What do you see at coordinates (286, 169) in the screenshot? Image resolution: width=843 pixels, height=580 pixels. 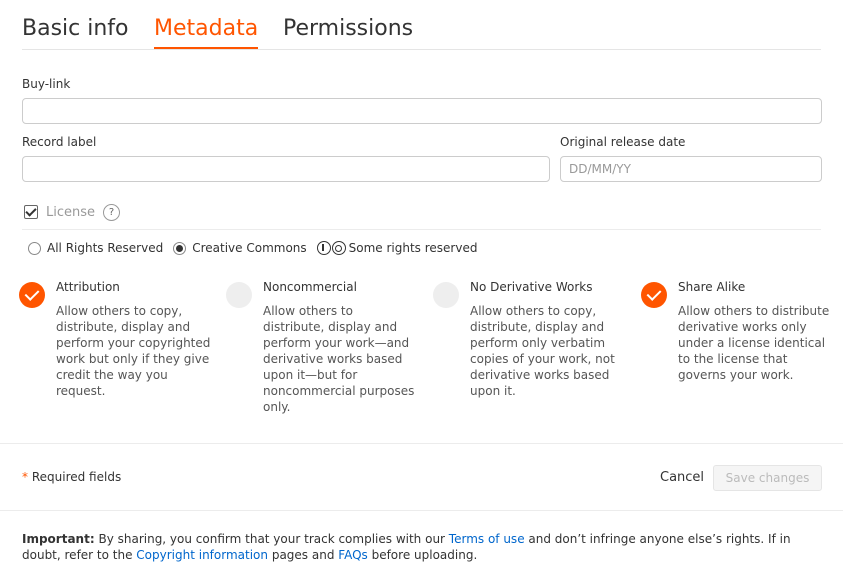 I see `record-label-input` at bounding box center [286, 169].